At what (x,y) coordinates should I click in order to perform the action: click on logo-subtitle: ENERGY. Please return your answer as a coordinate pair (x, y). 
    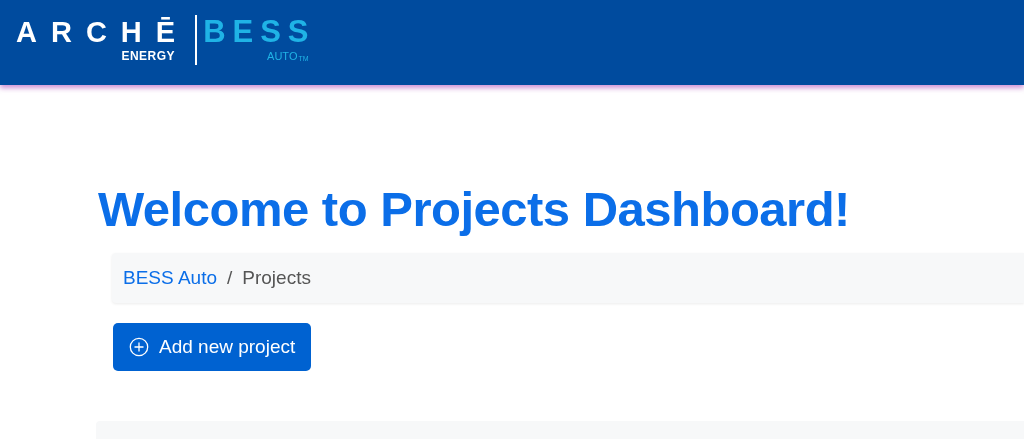
    Looking at the image, I should click on (148, 55).